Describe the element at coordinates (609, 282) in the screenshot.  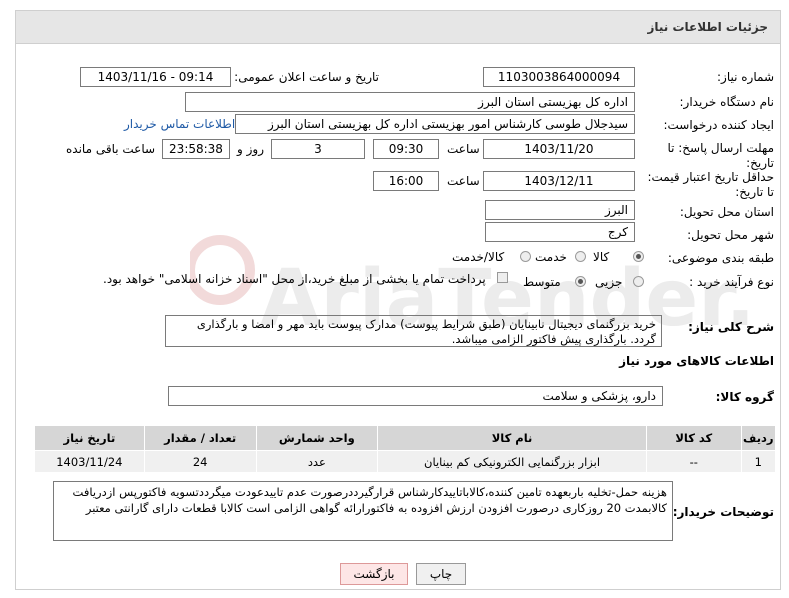
I see `purchase-option-minor: جزیی` at that location.